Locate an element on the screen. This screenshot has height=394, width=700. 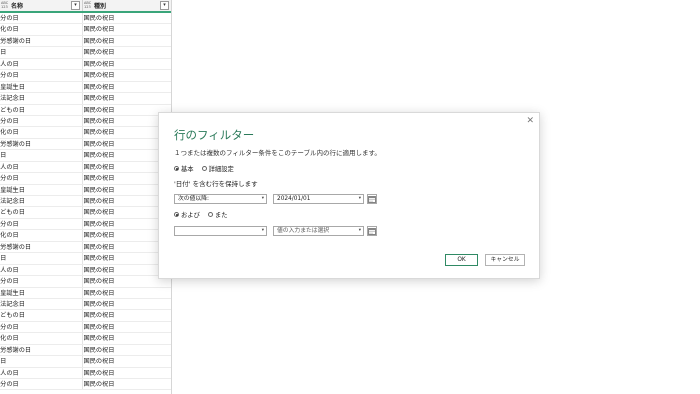
condition2-value-select: 値の入力または選択 ▾ is located at coordinates (318, 231).